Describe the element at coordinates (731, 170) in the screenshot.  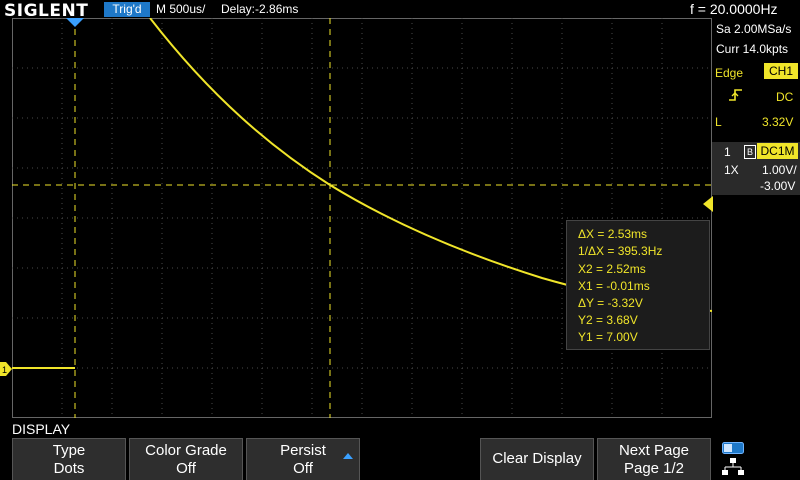
I see `probe-attenuation: 1X` at that location.